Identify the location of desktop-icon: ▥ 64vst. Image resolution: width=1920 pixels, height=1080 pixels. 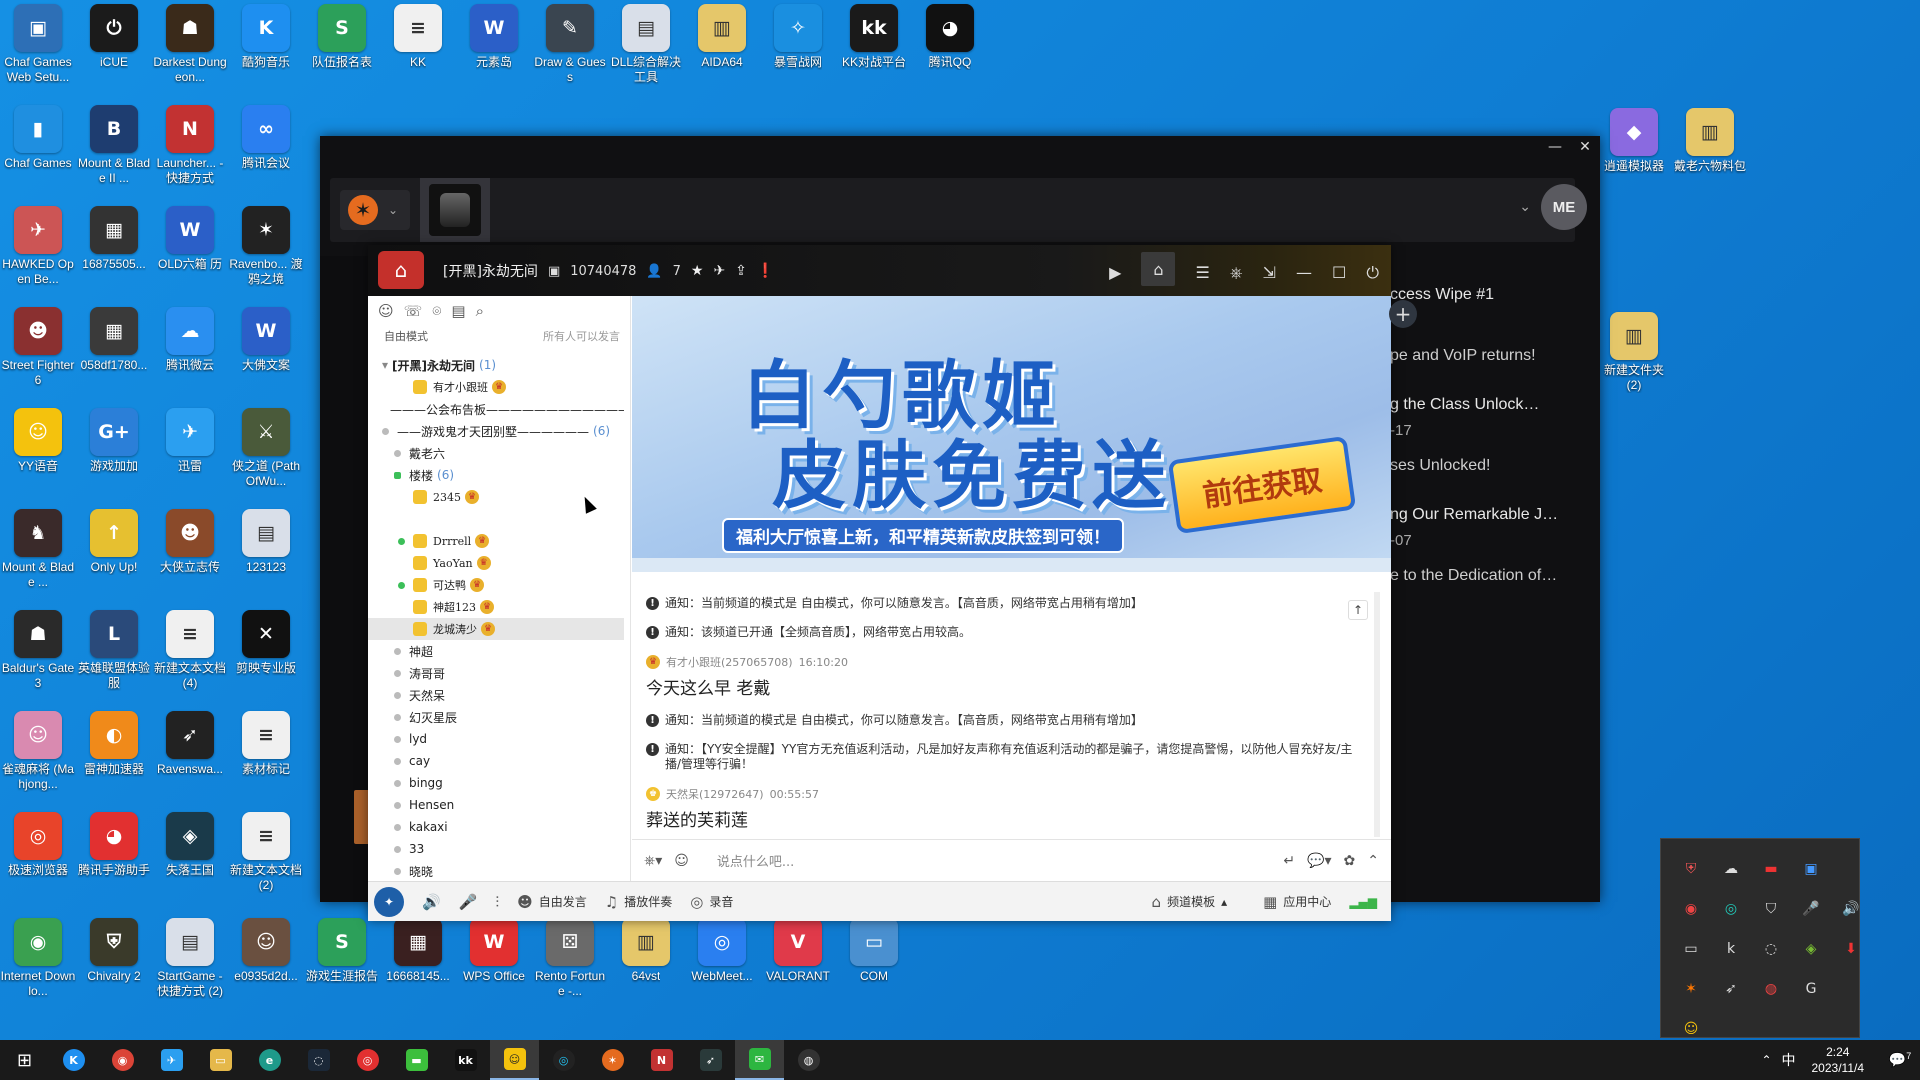
(646, 951).